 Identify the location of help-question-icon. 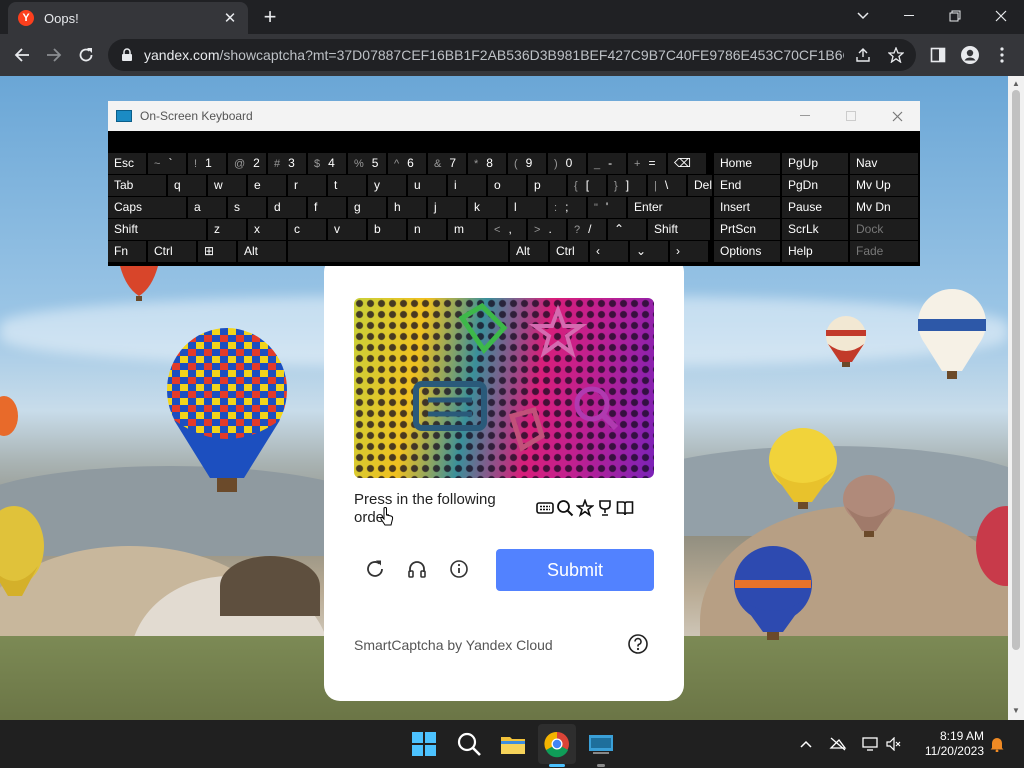
(638, 644).